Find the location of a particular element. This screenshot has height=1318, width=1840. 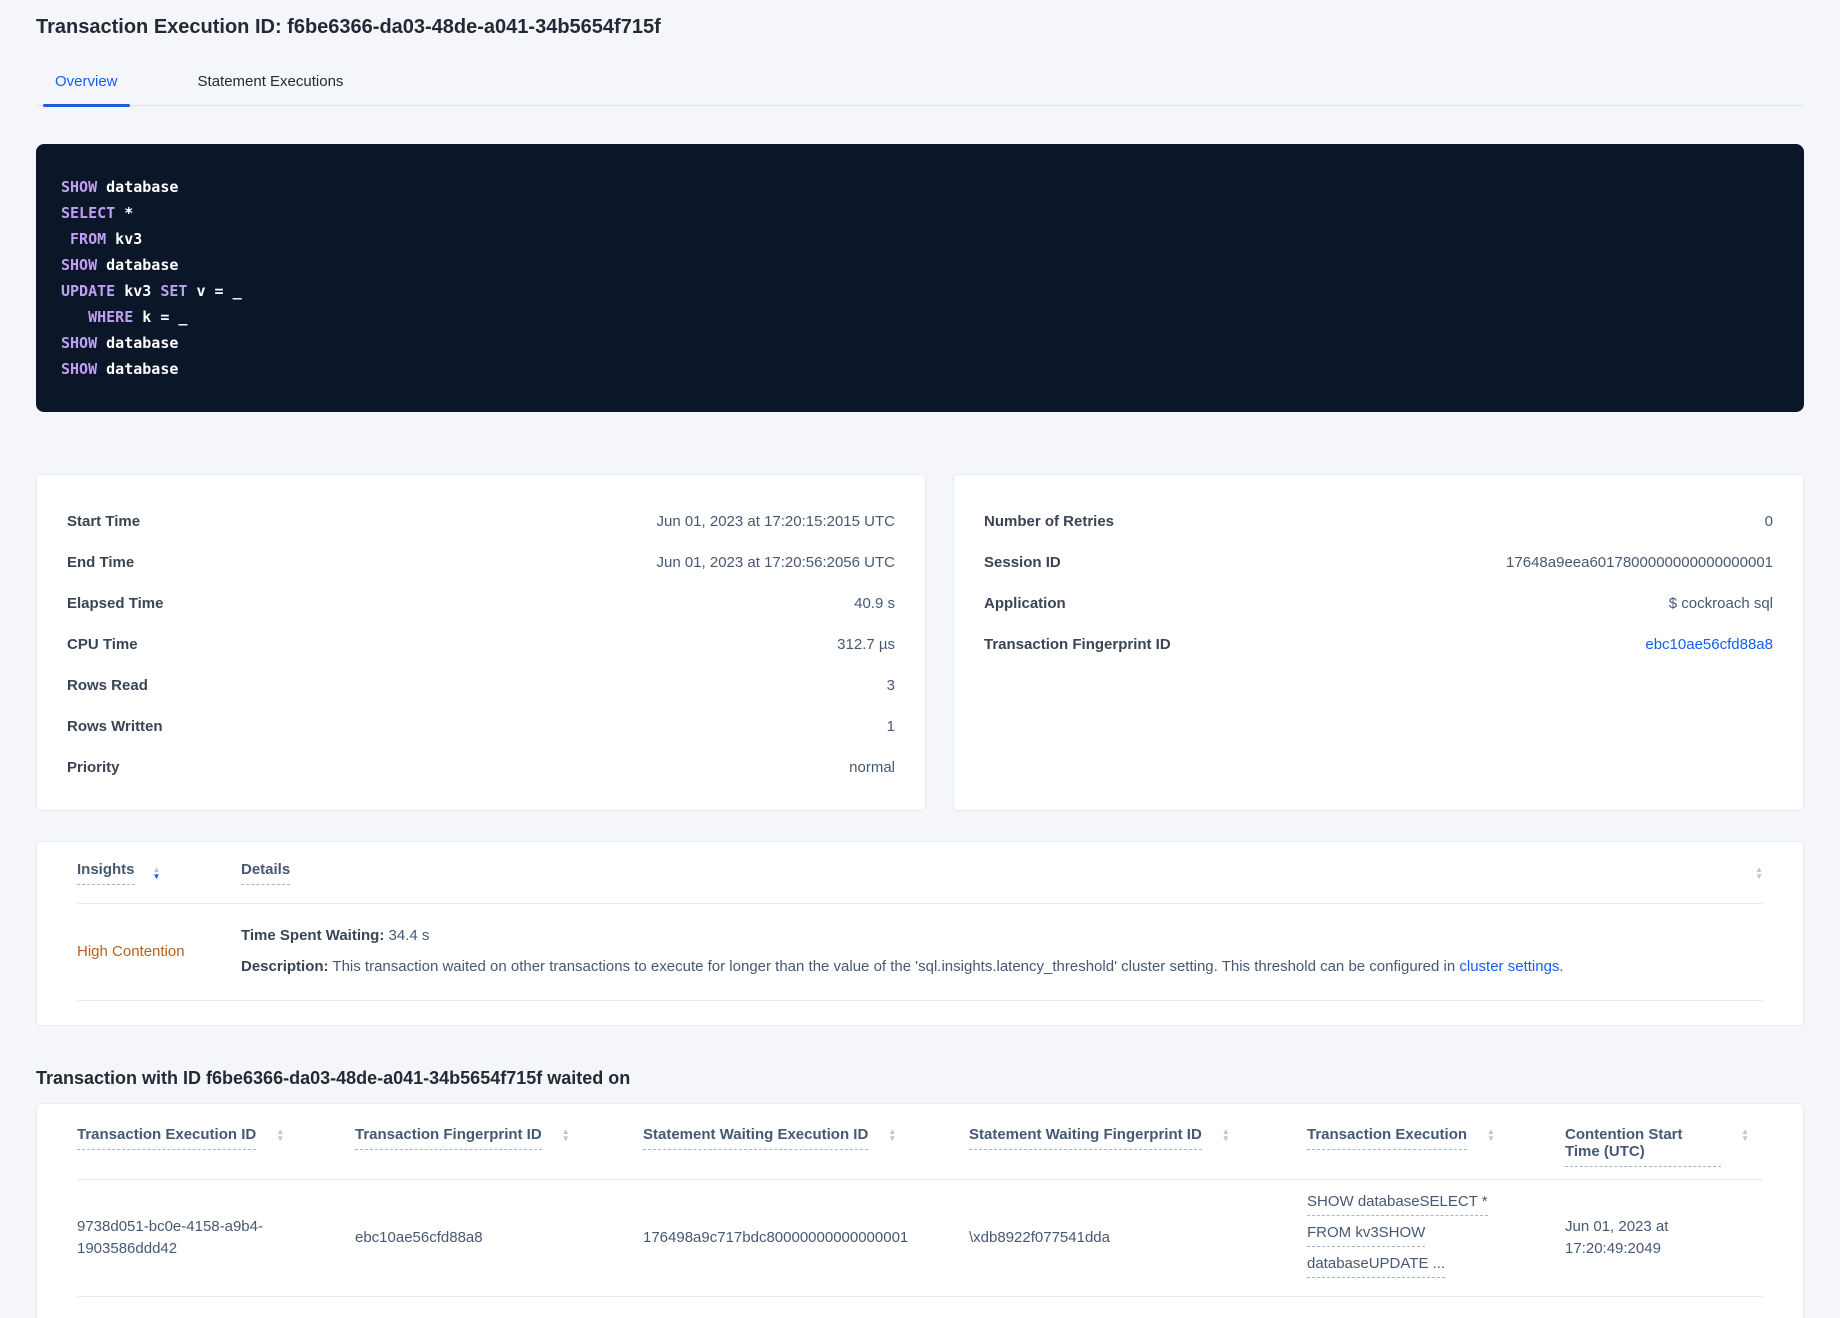

detail-row: CPU Time 312.7 µs is located at coordinates (481, 644).